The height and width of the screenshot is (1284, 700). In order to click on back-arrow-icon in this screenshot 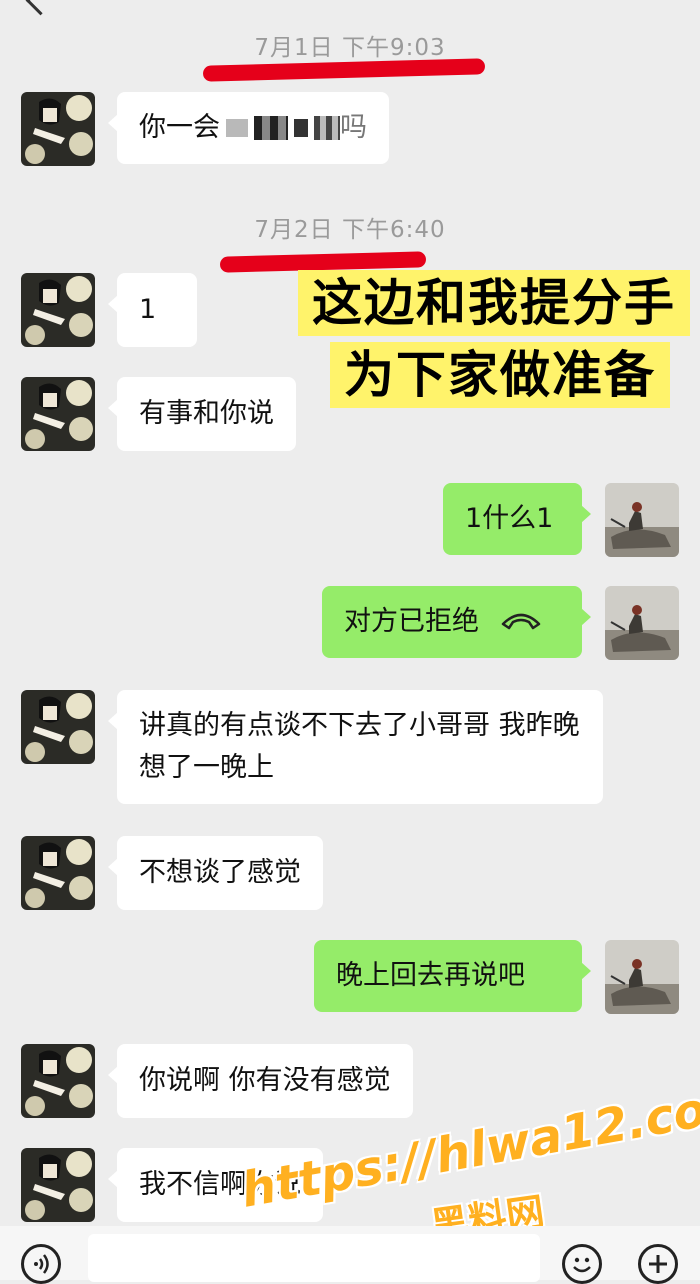, I will do `click(40, 8)`.